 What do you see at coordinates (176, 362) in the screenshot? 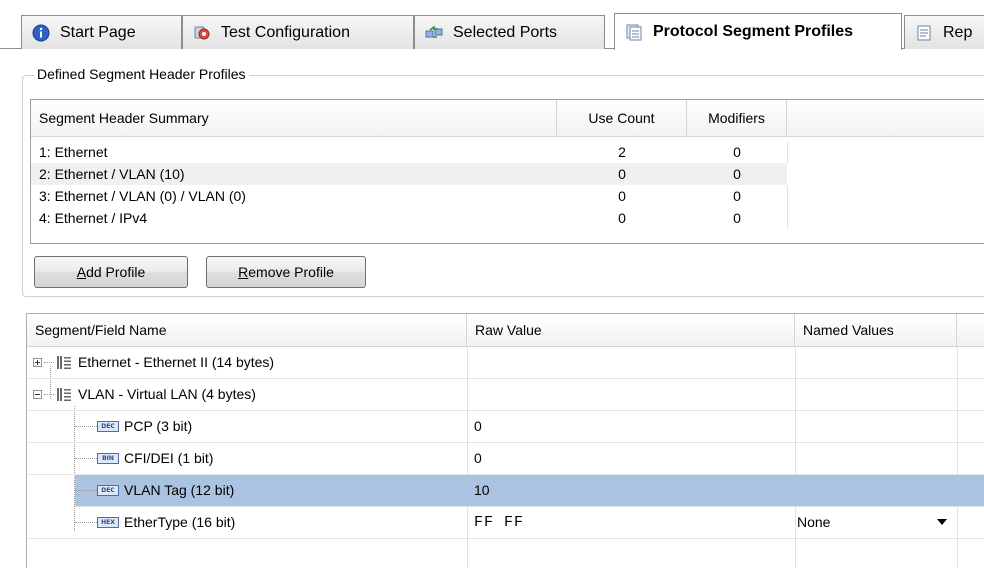
I see `field-name: Ethernet - Ethernet II (14 bytes)` at bounding box center [176, 362].